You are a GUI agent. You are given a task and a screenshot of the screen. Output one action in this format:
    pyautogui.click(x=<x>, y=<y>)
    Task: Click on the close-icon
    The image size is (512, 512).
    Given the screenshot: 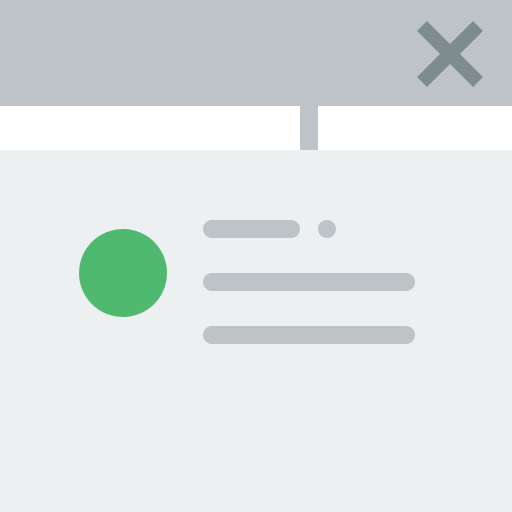 What is the action you would take?
    pyautogui.click(x=450, y=54)
    